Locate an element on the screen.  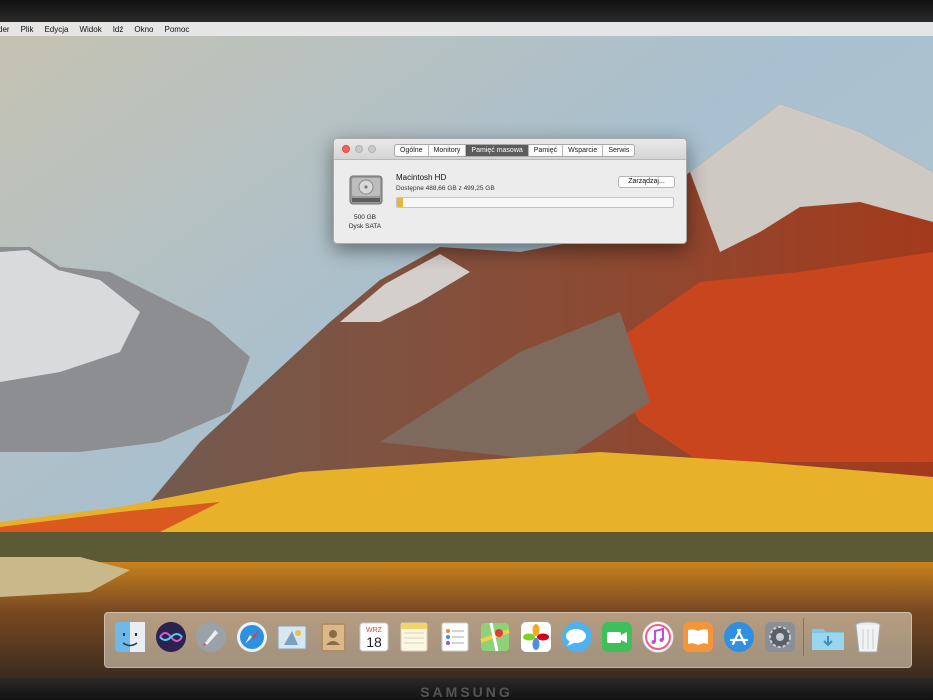
menu-pomoc: Pomoc is located at coordinates (177, 29).